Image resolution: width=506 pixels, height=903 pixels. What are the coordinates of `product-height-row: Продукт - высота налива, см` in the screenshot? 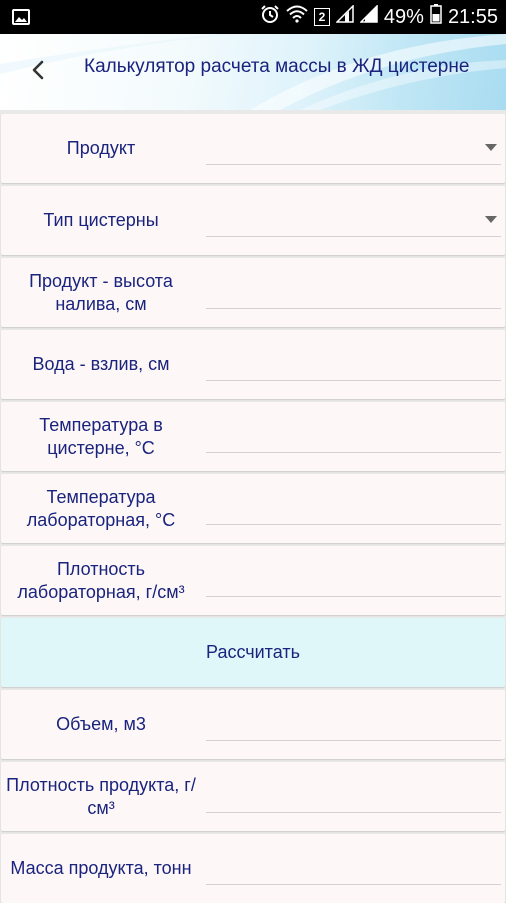 It's located at (253, 292).